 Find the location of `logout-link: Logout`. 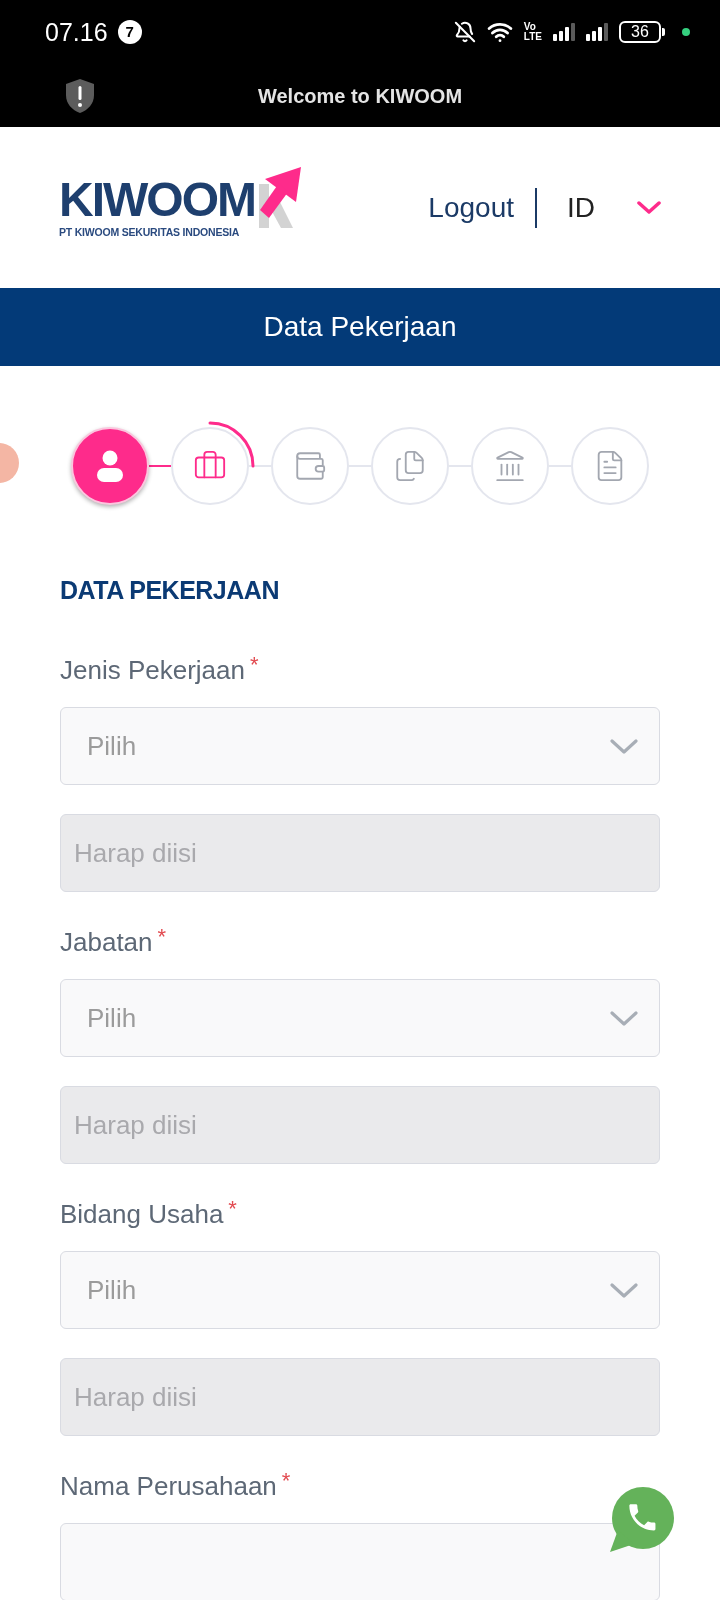

logout-link: Logout is located at coordinates (471, 207).